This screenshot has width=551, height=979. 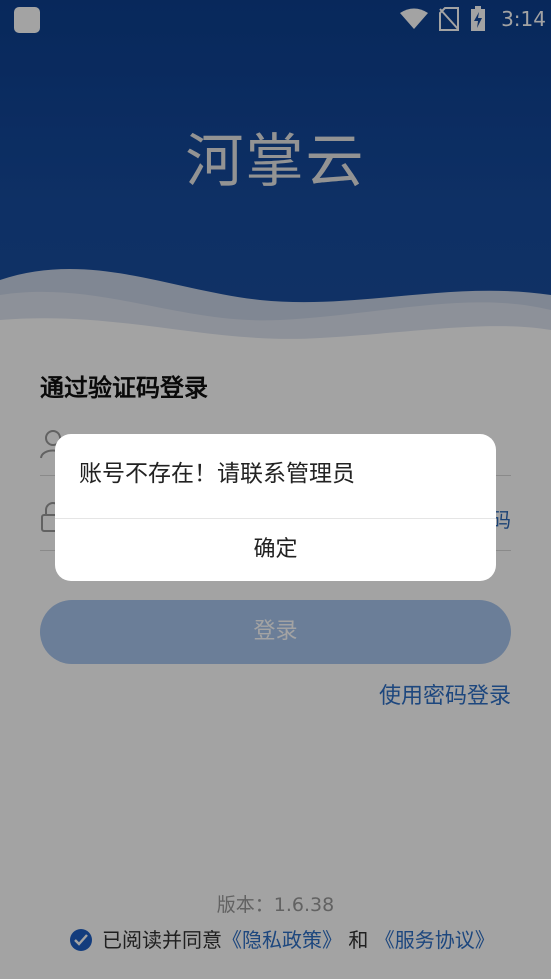 What do you see at coordinates (275, 550) in the screenshot?
I see `dialog-confirm-button: 确定` at bounding box center [275, 550].